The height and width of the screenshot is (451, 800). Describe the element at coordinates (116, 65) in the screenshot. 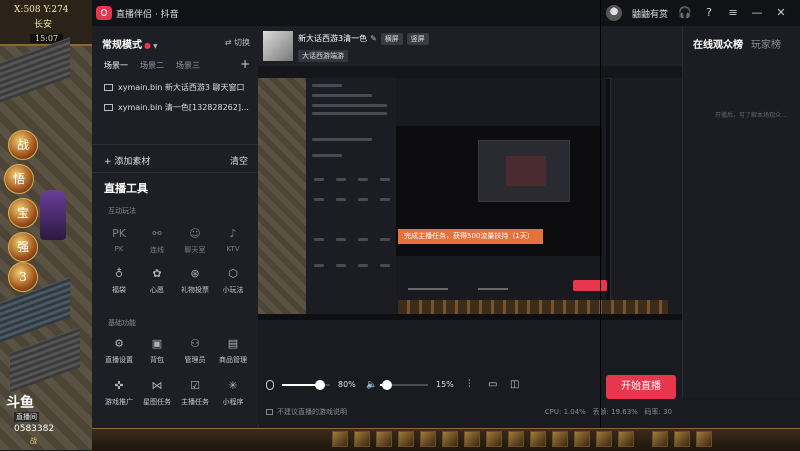

I see `tab-scene-1: 场景一` at that location.